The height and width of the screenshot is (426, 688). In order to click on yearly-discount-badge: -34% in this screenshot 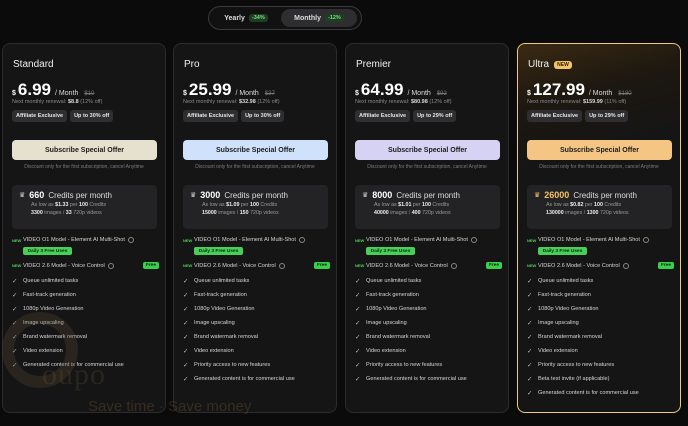, I will do `click(258, 18)`.